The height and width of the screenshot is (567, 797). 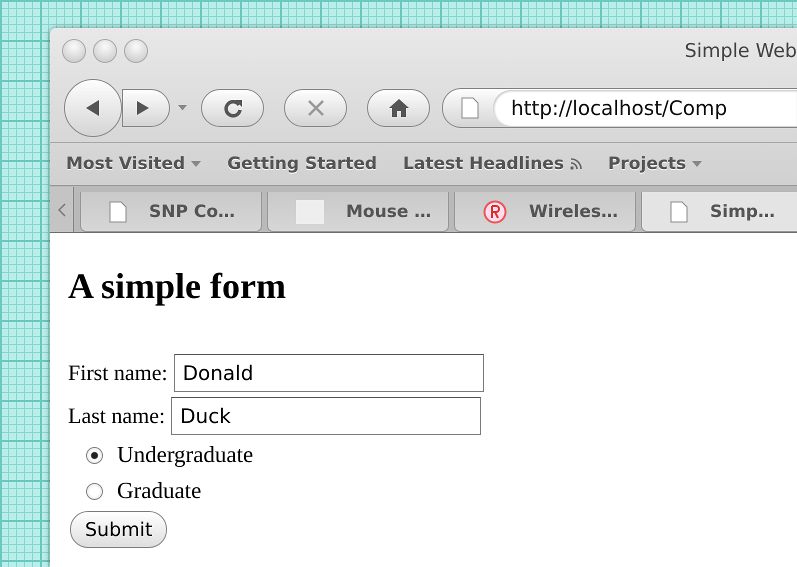 I want to click on close-icon, so click(x=316, y=108).